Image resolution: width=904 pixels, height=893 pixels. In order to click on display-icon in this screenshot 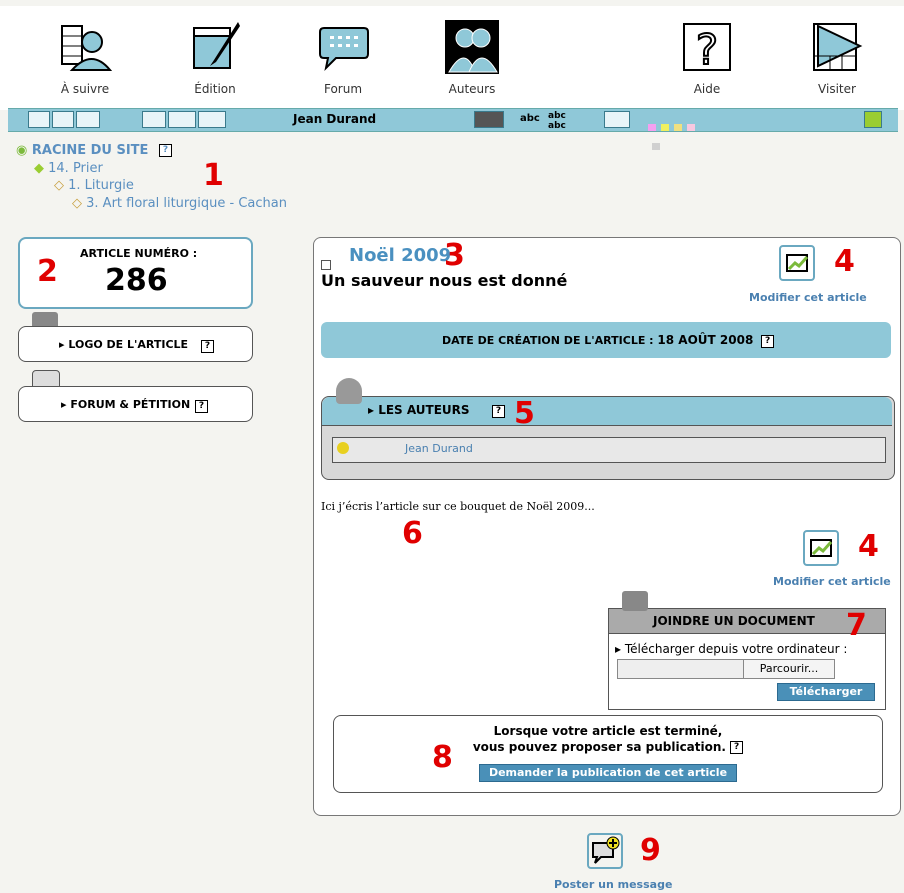, I will do `click(617, 119)`.